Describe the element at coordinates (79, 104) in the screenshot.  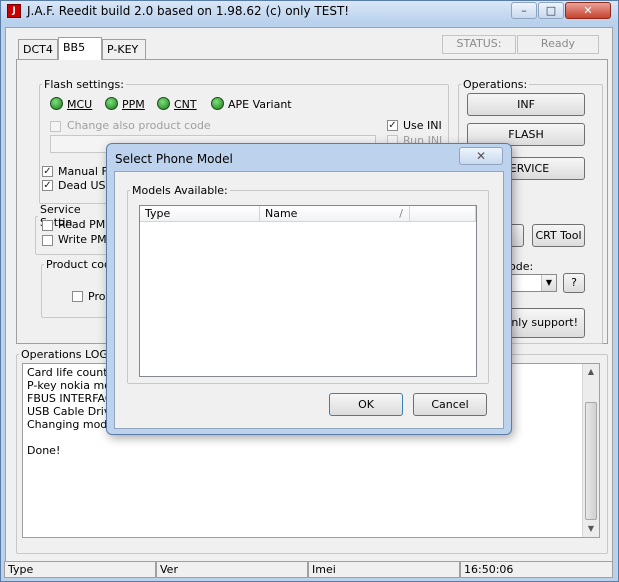
I see `mcu-label: MCU` at that location.